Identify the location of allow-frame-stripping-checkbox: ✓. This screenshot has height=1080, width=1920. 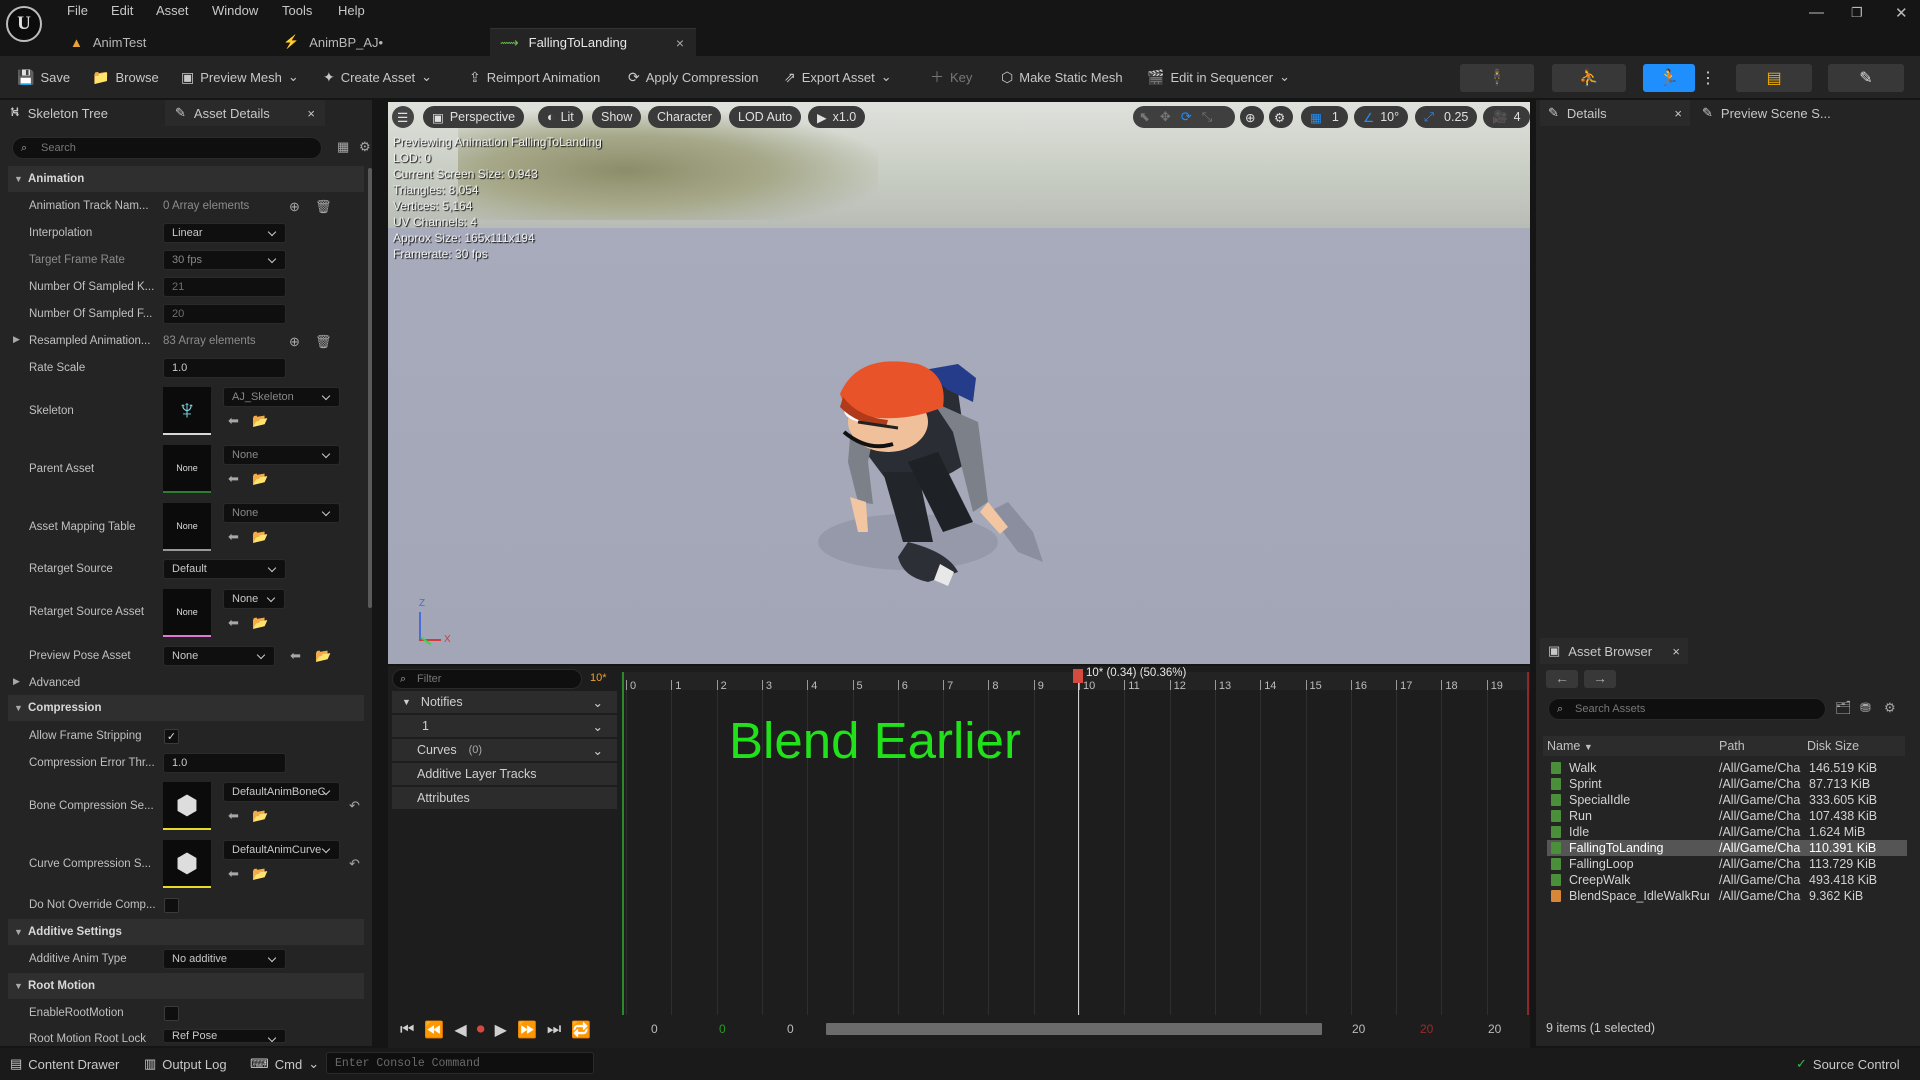
(171, 736).